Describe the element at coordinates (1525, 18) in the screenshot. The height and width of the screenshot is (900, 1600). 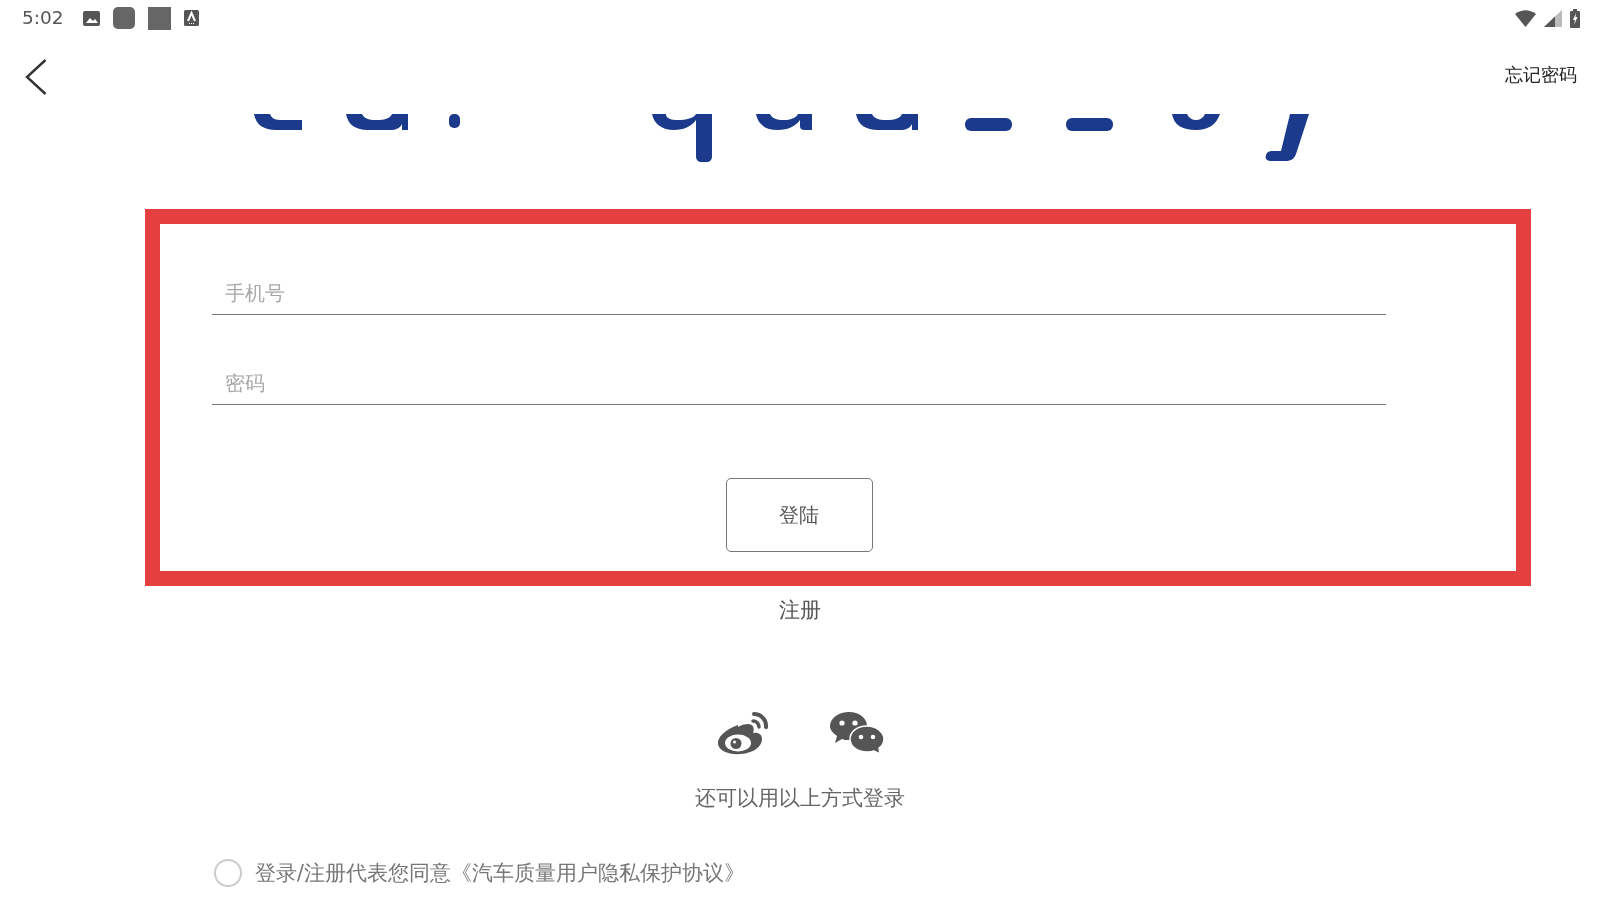
I see `wifi-icon` at that location.